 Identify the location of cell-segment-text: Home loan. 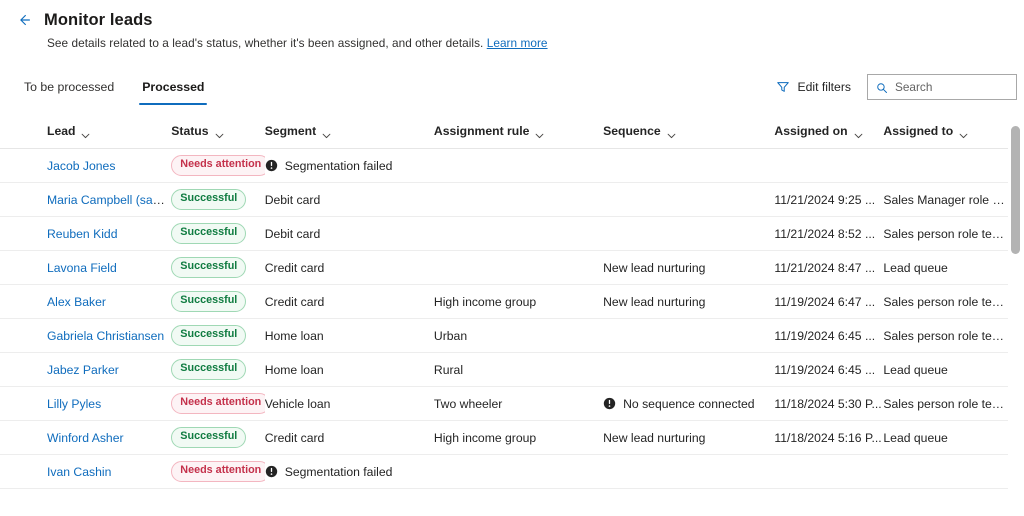
(294, 335).